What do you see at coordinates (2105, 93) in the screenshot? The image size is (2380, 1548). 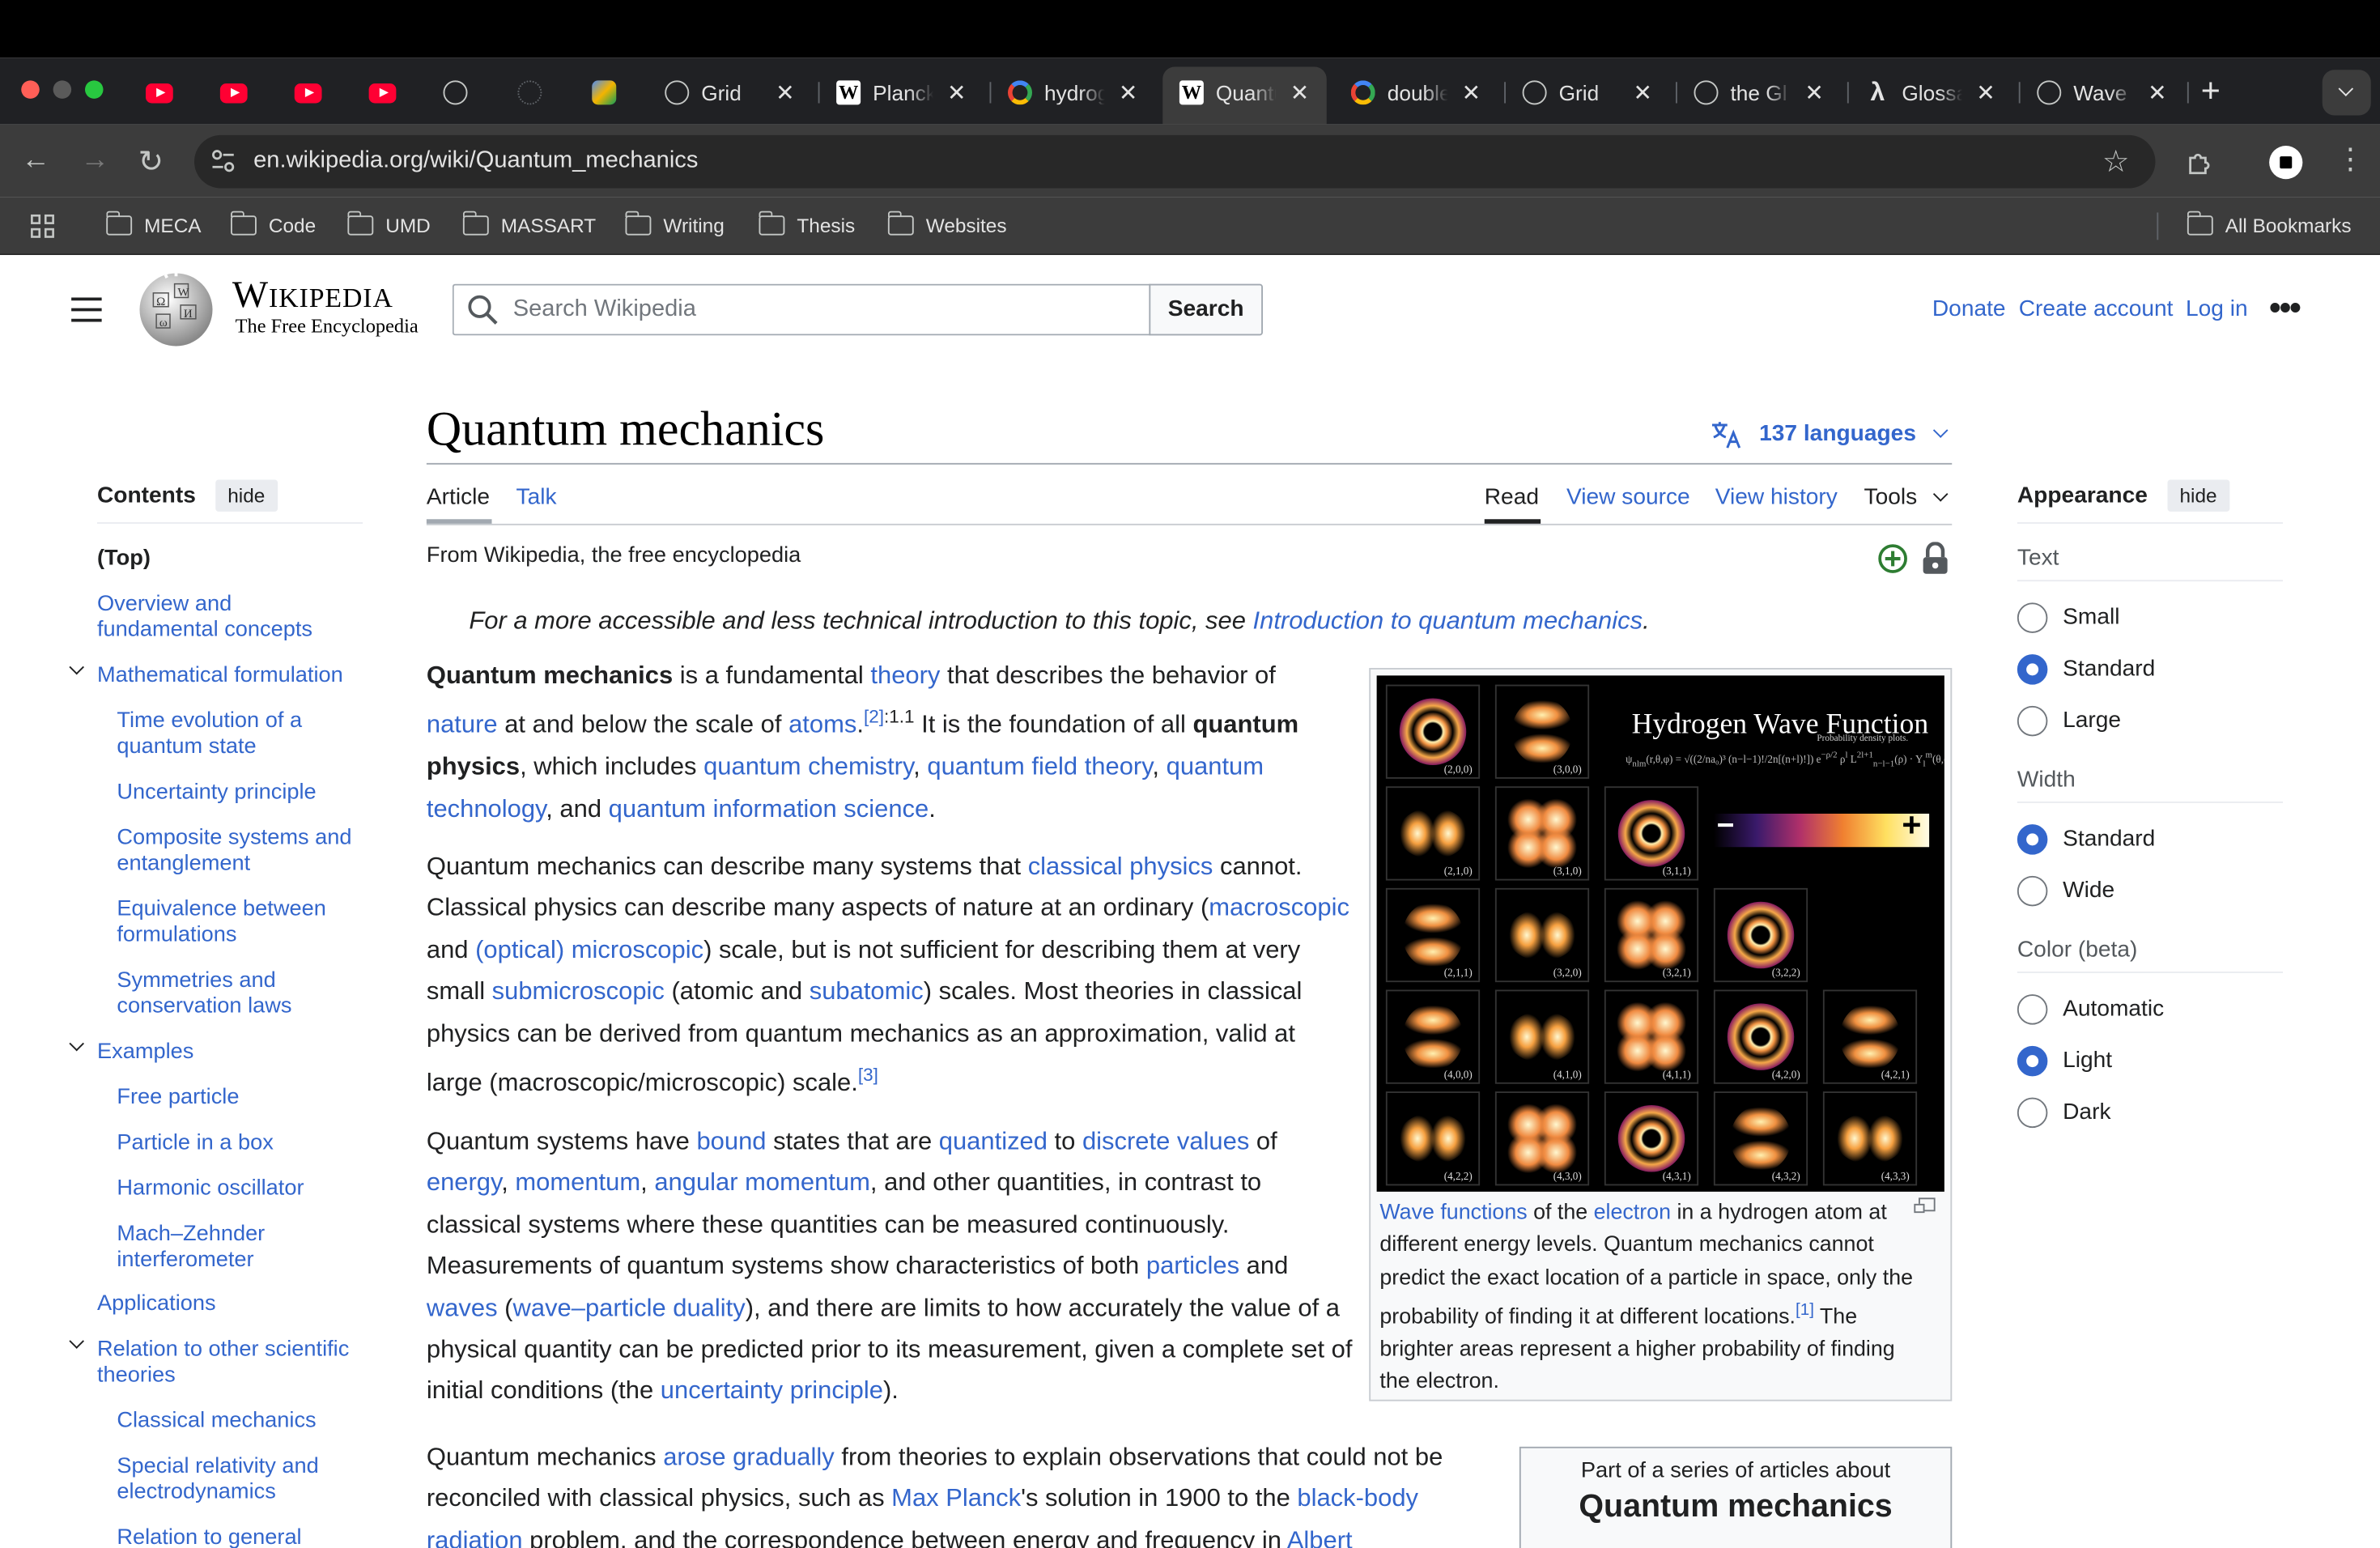 I see `tab-wave: Wave ✕` at bounding box center [2105, 93].